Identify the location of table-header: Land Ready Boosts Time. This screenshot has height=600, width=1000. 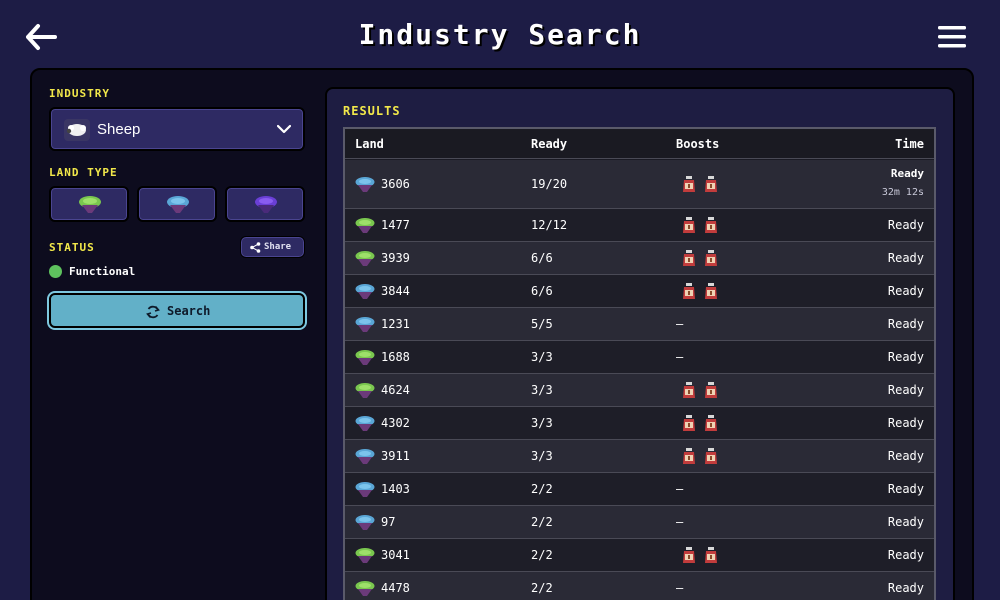
(639, 144).